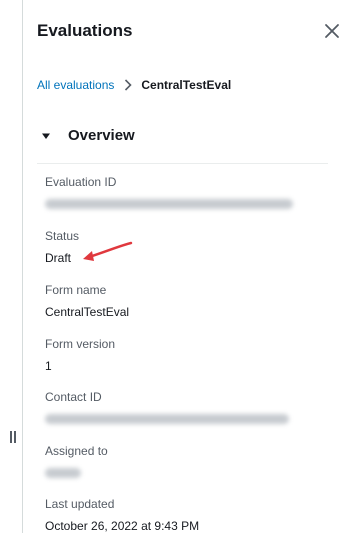  I want to click on form-version-value: 1, so click(48, 366).